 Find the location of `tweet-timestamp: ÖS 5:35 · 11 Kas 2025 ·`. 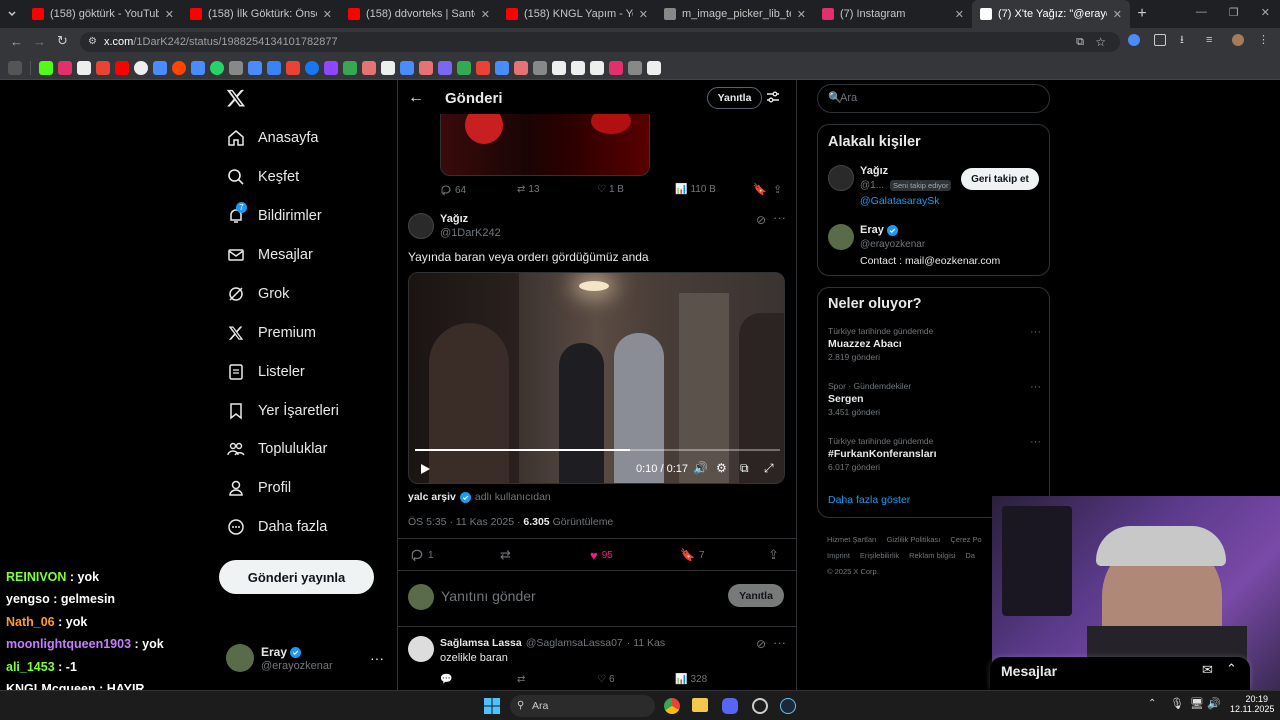

tweet-timestamp: ÖS 5:35 · 11 Kas 2025 · is located at coordinates (465, 522).